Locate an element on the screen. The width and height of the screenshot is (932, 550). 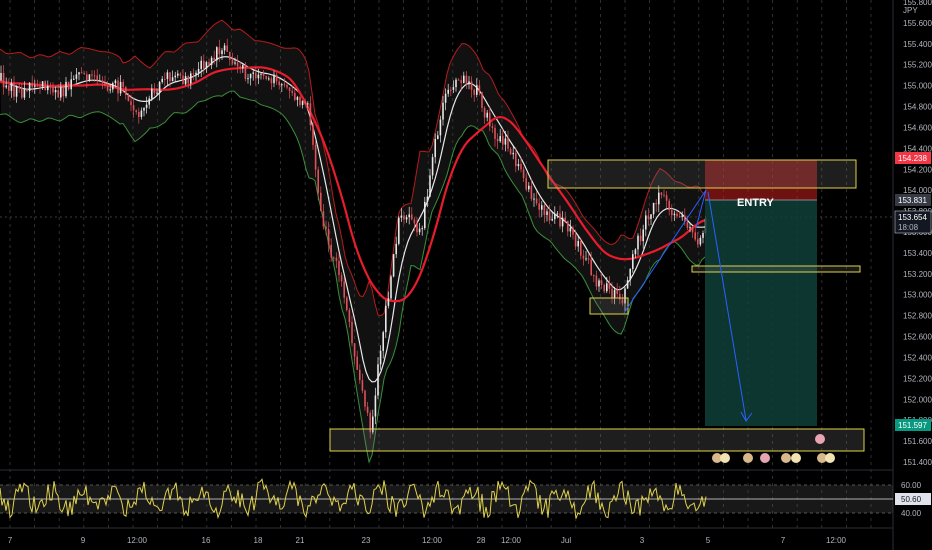
time-axis-tick: 23 is located at coordinates (366, 540).